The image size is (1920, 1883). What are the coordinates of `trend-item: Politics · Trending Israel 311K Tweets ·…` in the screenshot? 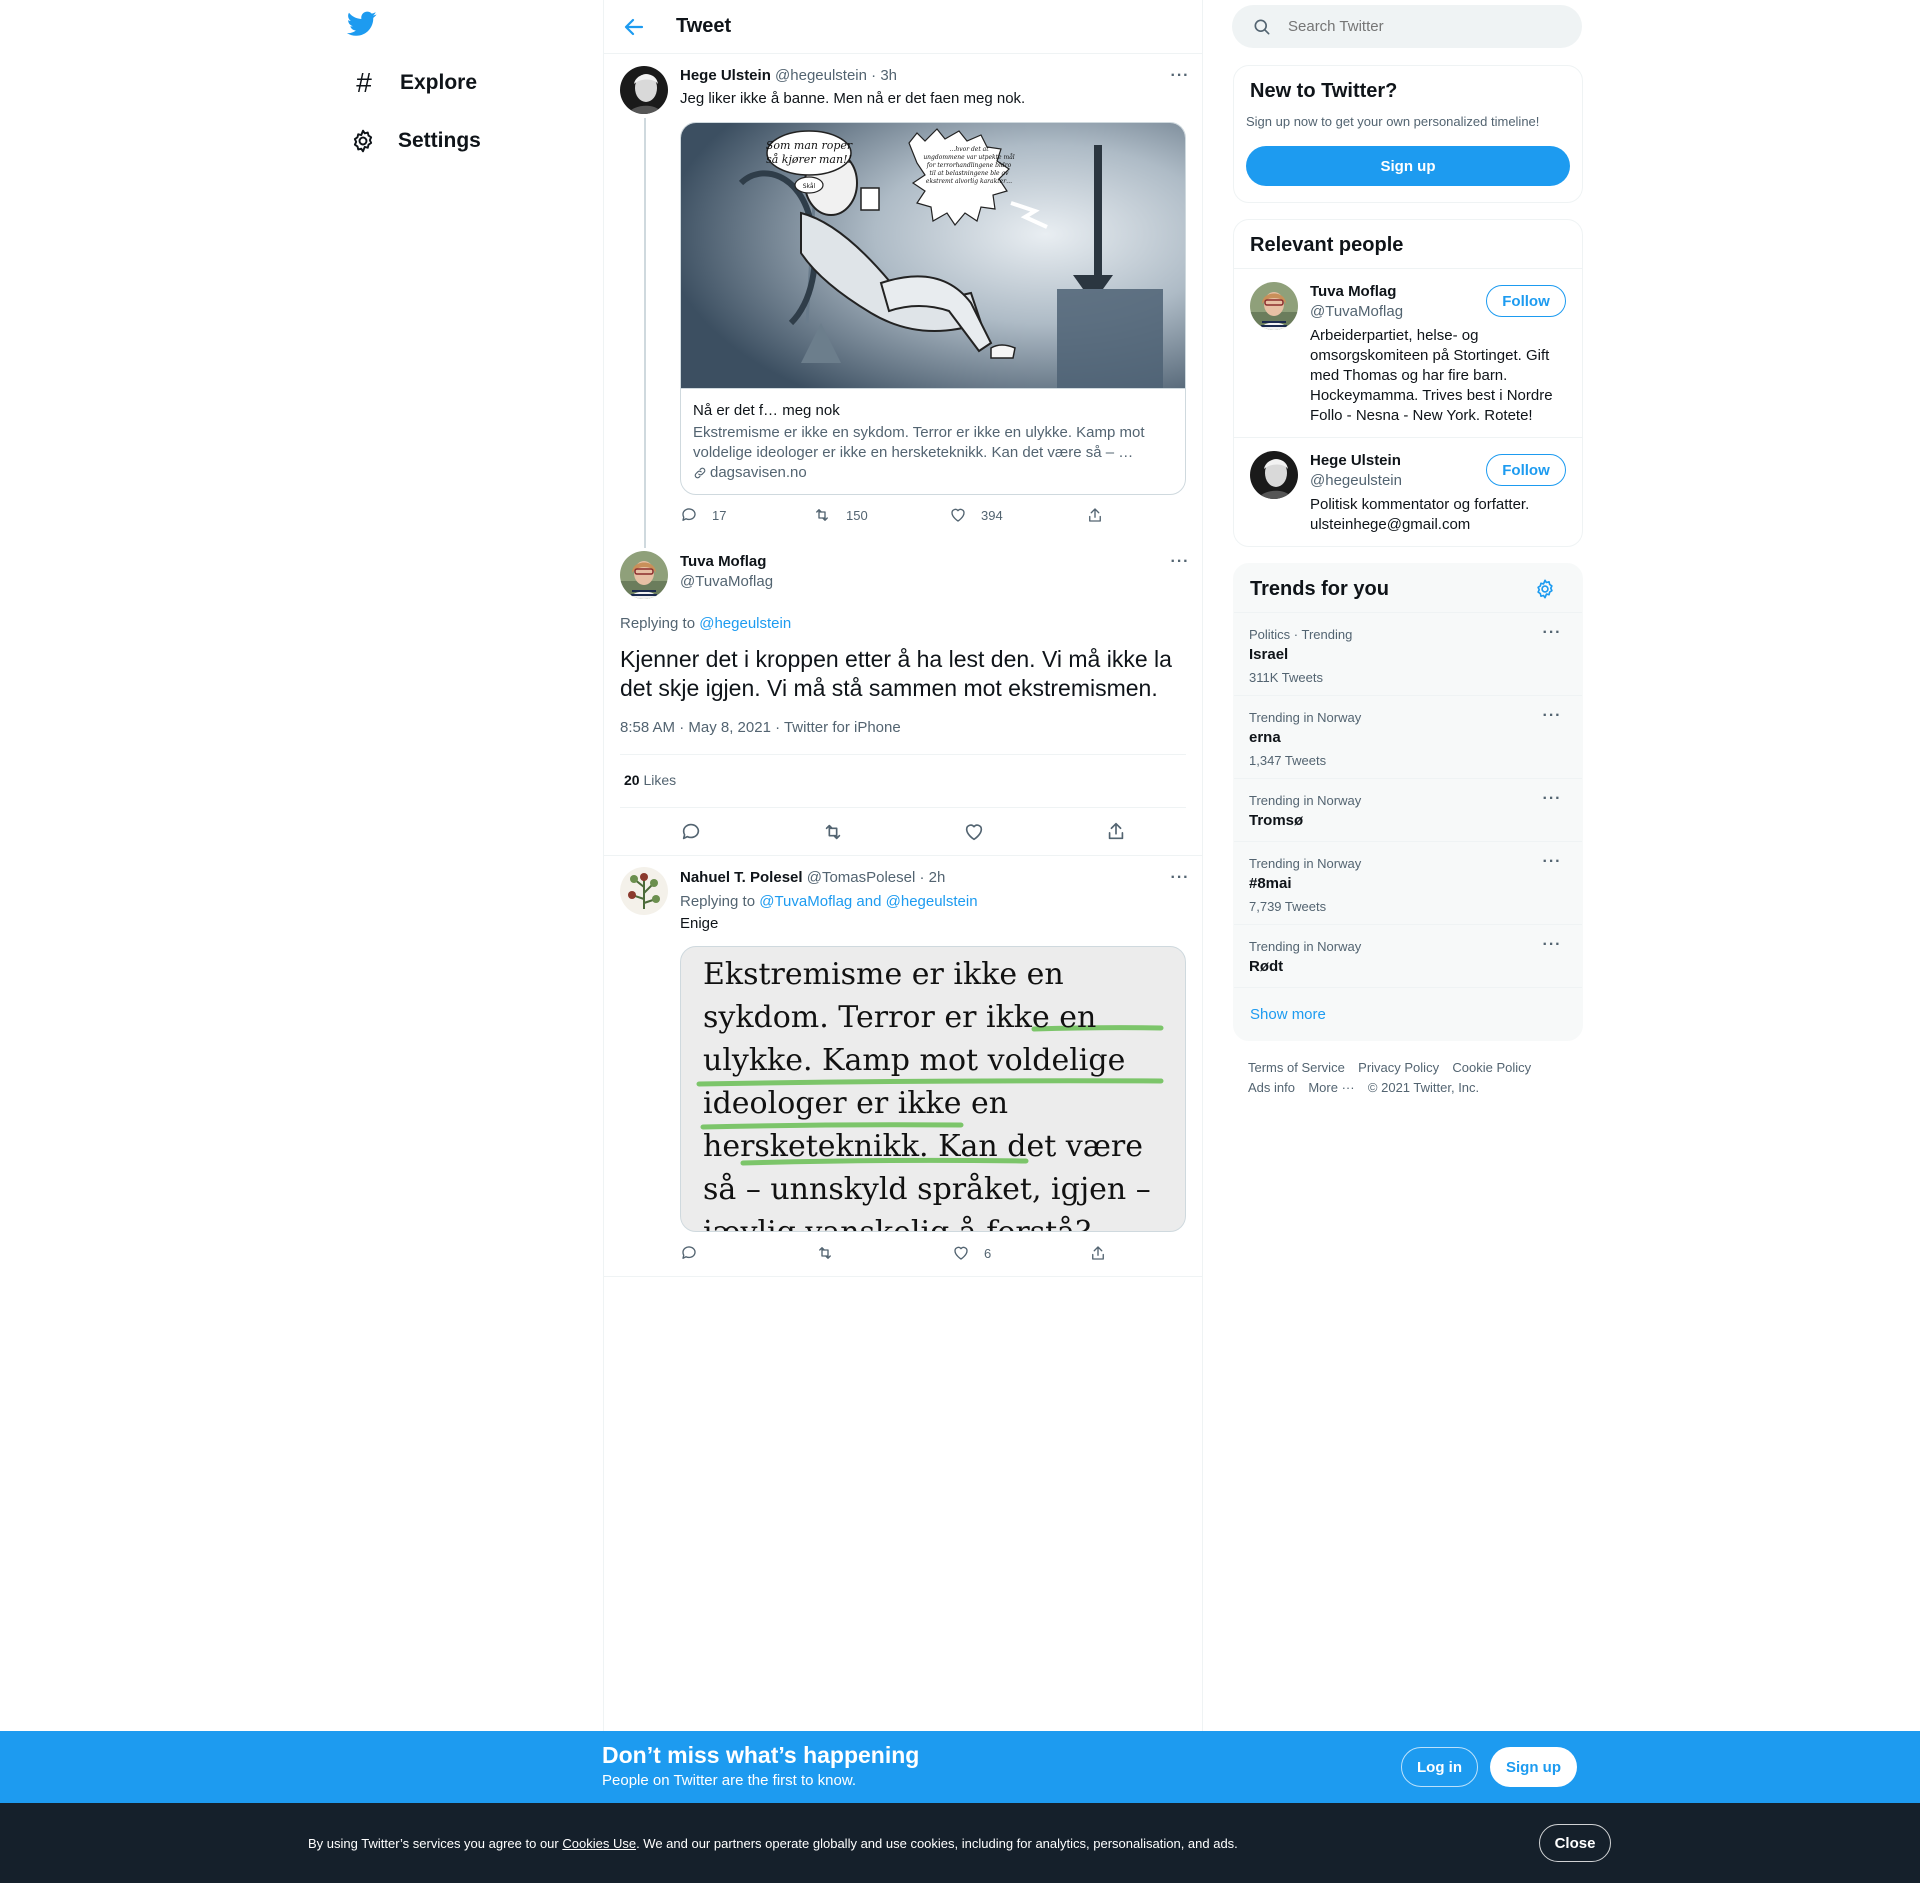 It's located at (1408, 654).